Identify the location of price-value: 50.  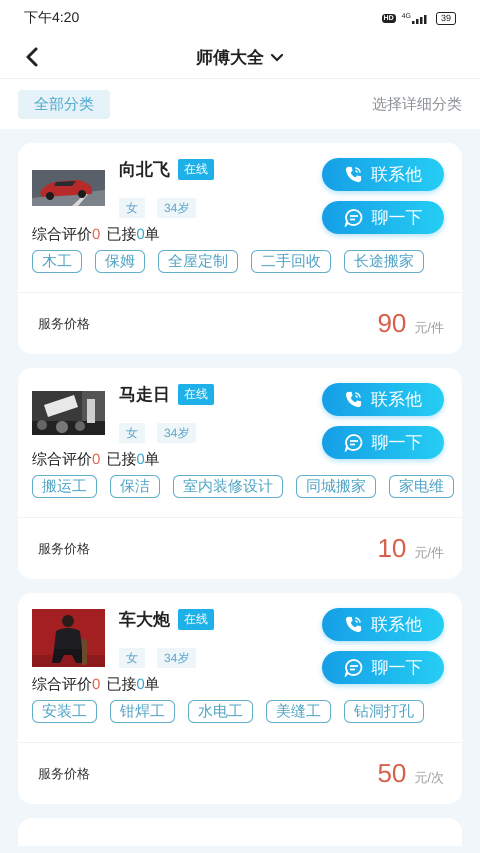
(391, 773).